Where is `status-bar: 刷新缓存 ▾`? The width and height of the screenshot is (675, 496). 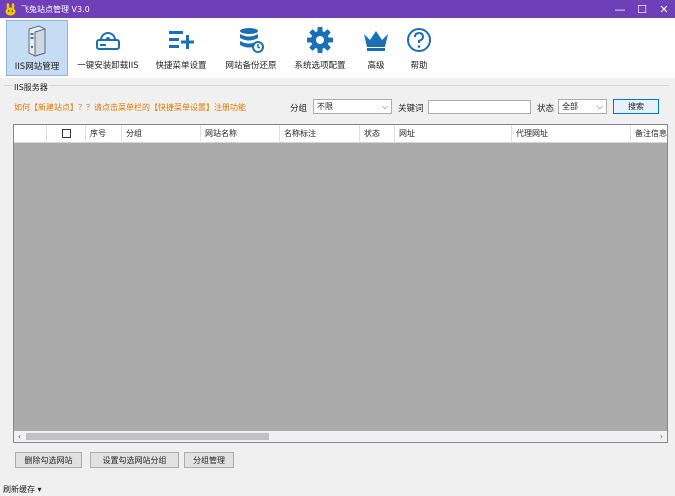 status-bar: 刷新缓存 ▾ is located at coordinates (337, 490).